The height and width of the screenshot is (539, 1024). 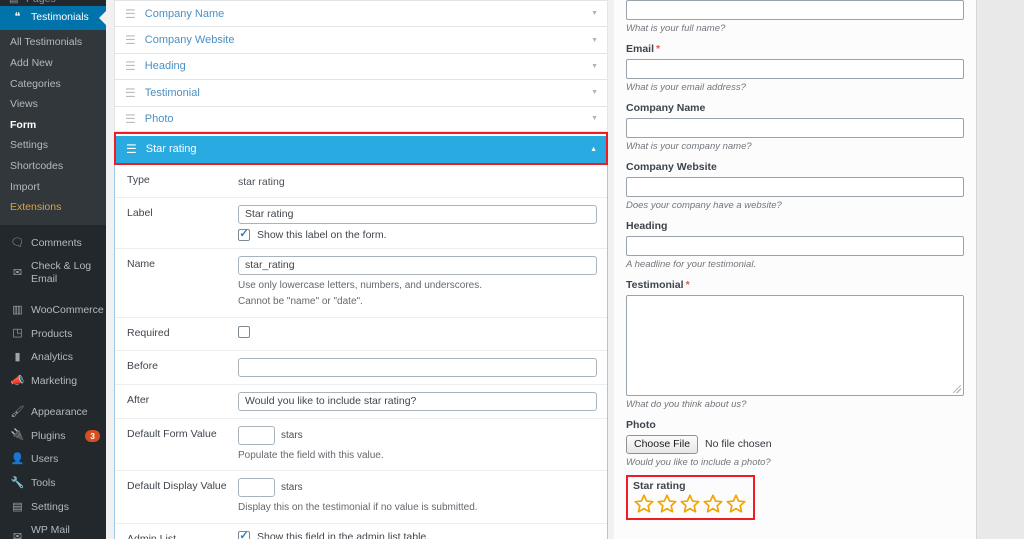 I want to click on field-row-heading: ☰ Heading ▼, so click(x=361, y=66).